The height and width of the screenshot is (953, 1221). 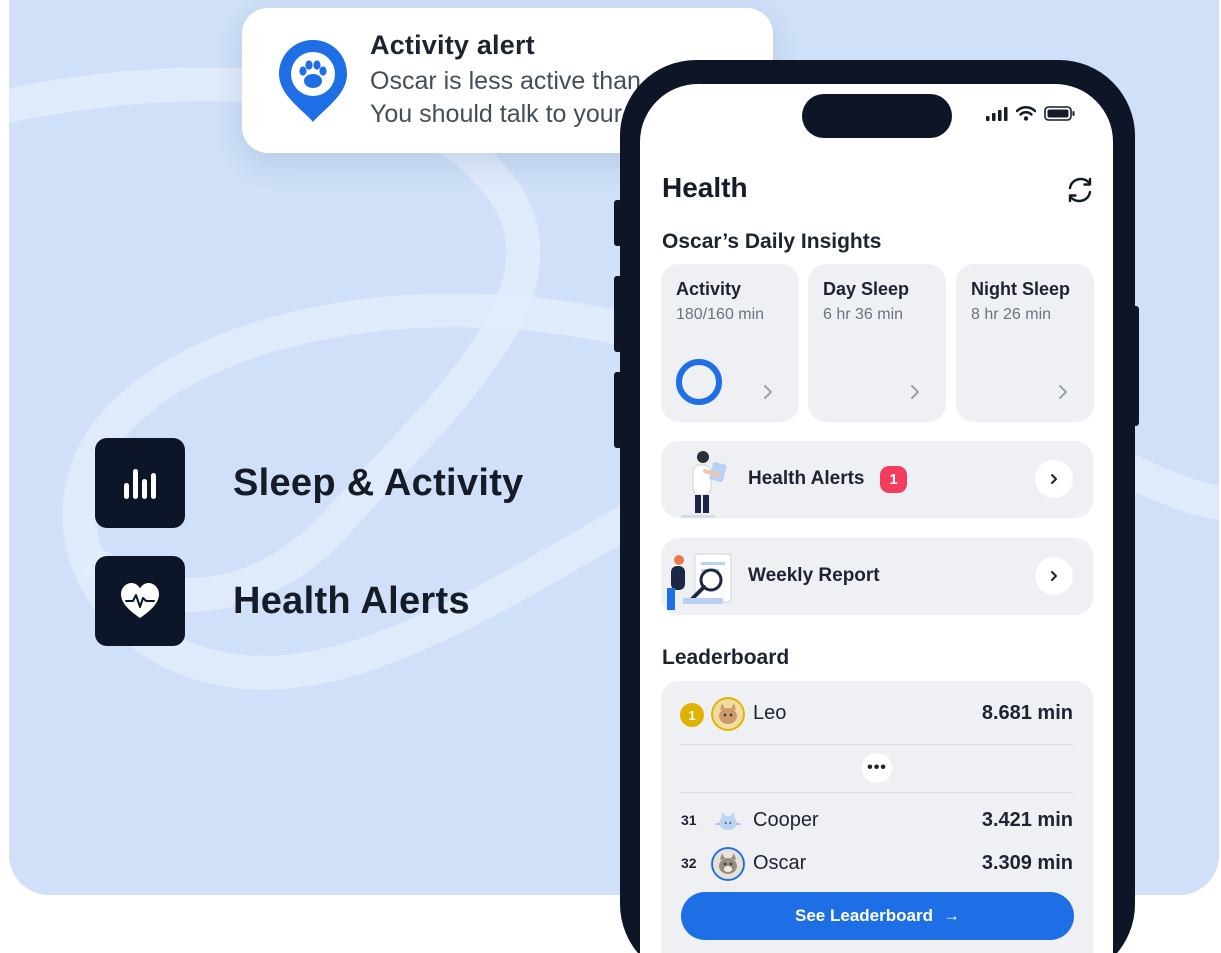 I want to click on weekly-report-chevron-button, so click(x=1054, y=576).